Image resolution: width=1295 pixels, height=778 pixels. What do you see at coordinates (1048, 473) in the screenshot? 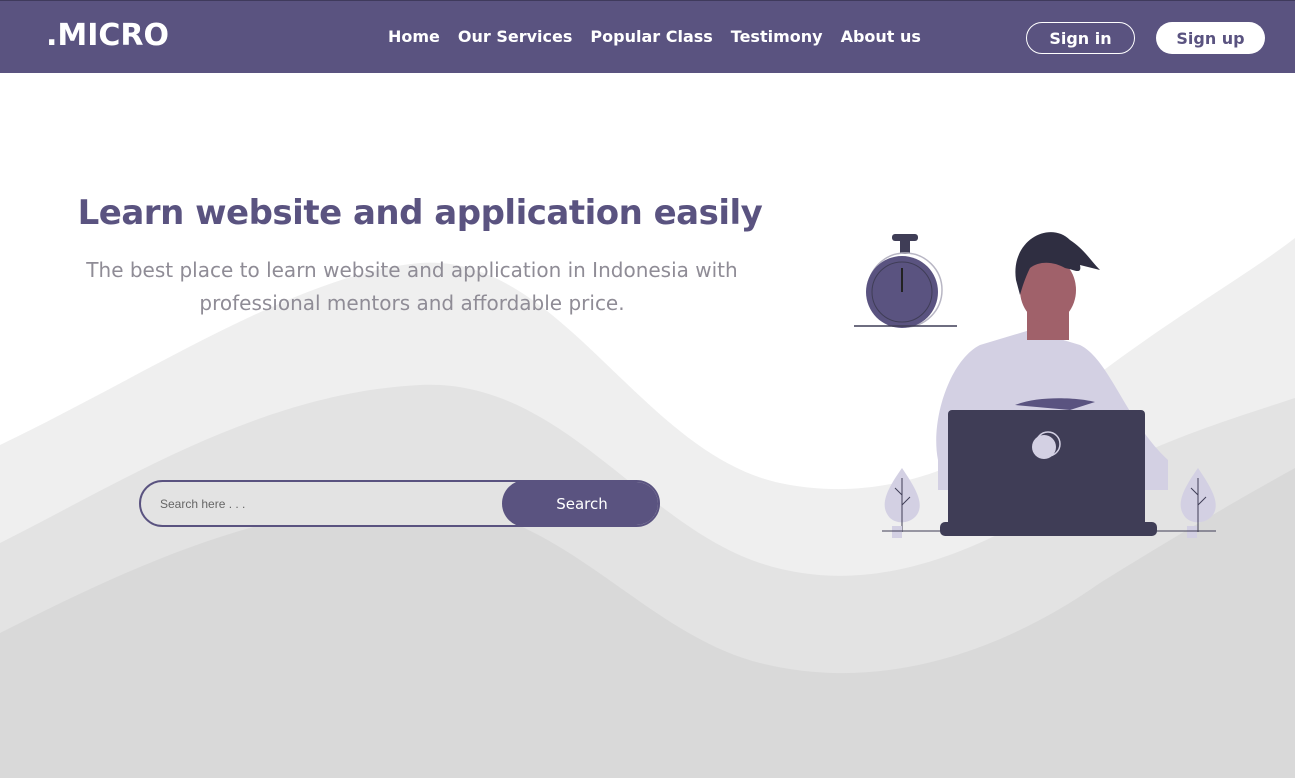
I see `laptop-icon` at bounding box center [1048, 473].